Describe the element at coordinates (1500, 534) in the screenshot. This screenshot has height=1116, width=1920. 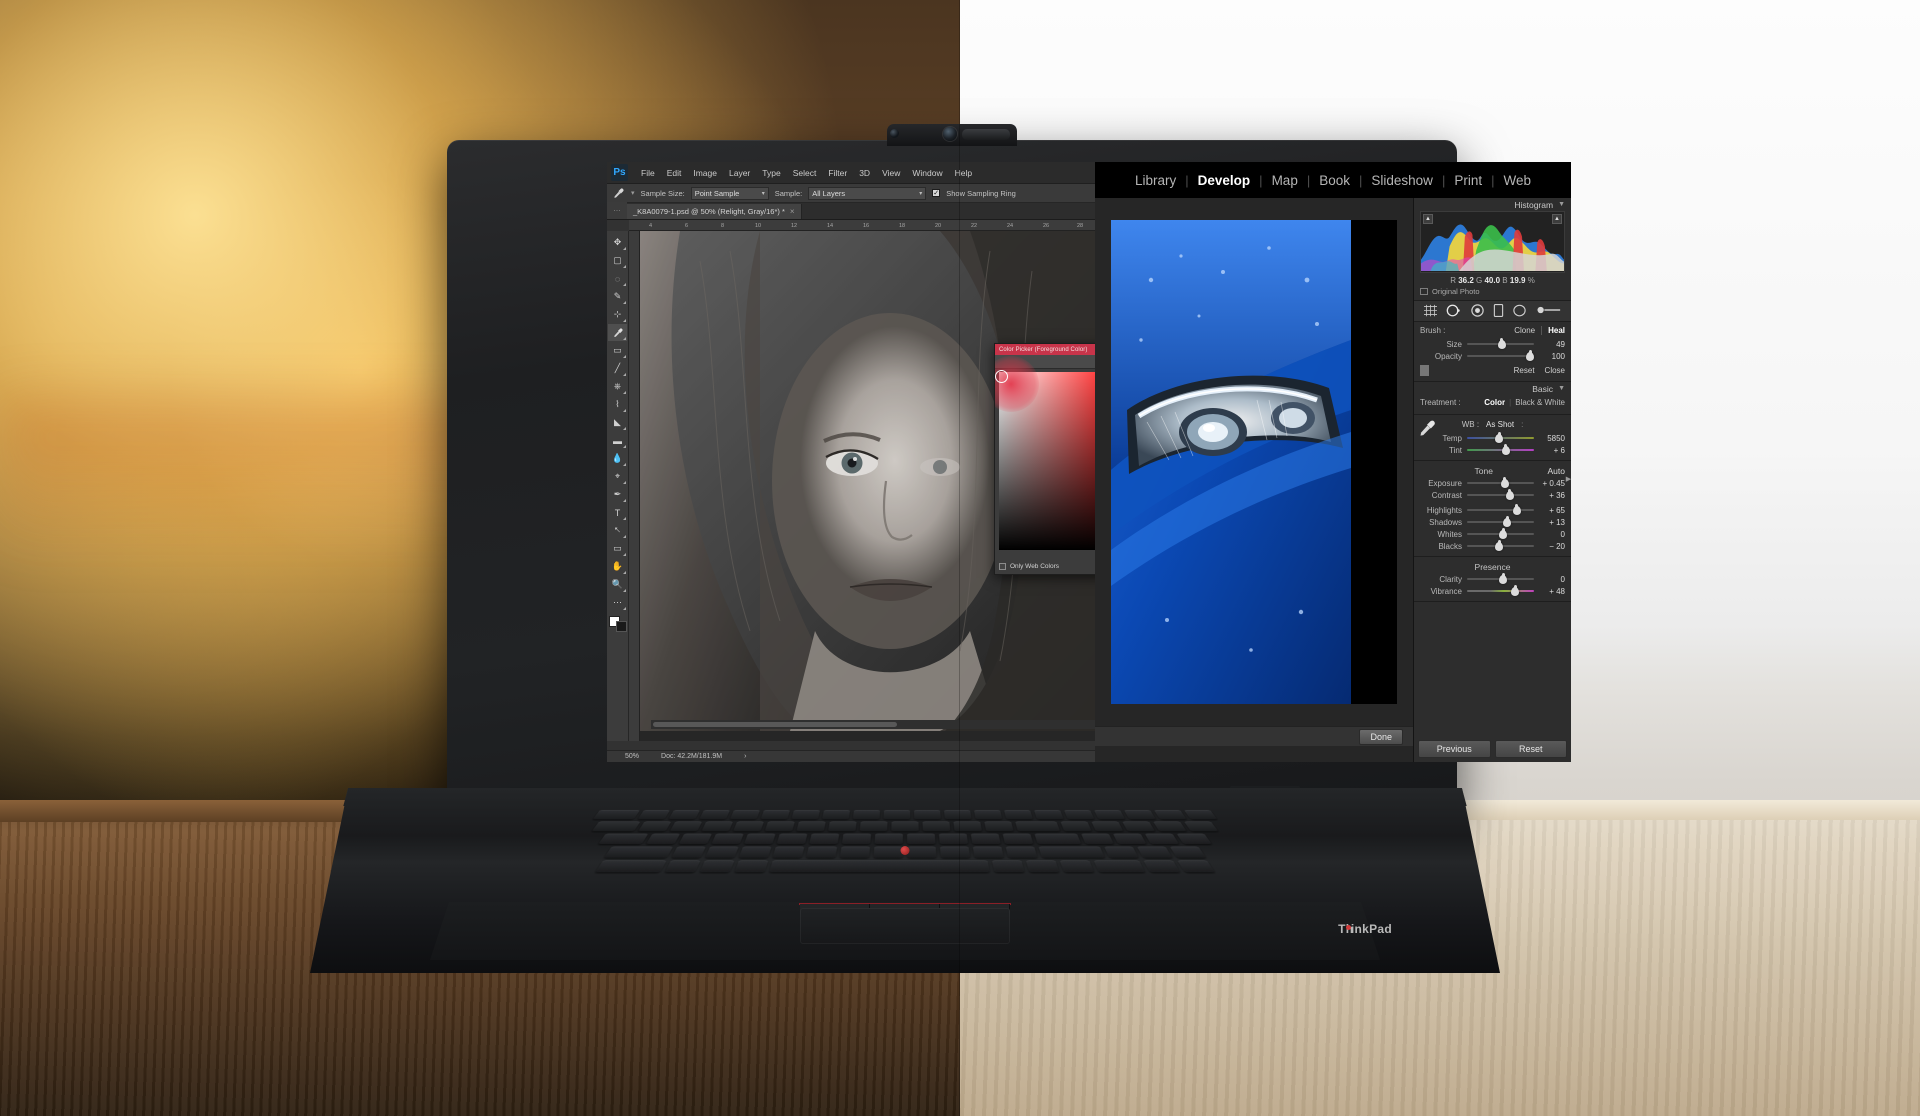
I see `whites-slider` at that location.